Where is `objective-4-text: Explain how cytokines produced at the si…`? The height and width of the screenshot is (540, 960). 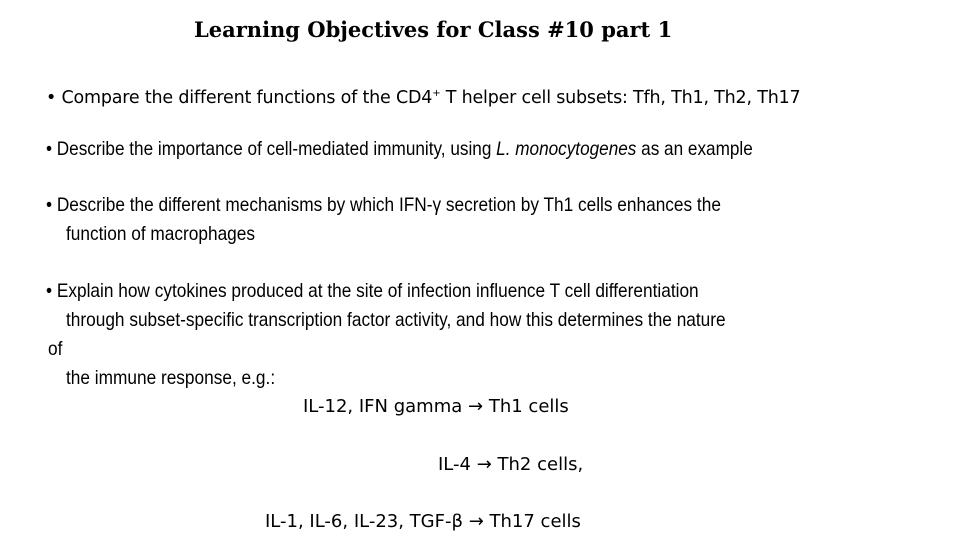
objective-4-text: Explain how cytokines produced at the si… is located at coordinates (377, 291).